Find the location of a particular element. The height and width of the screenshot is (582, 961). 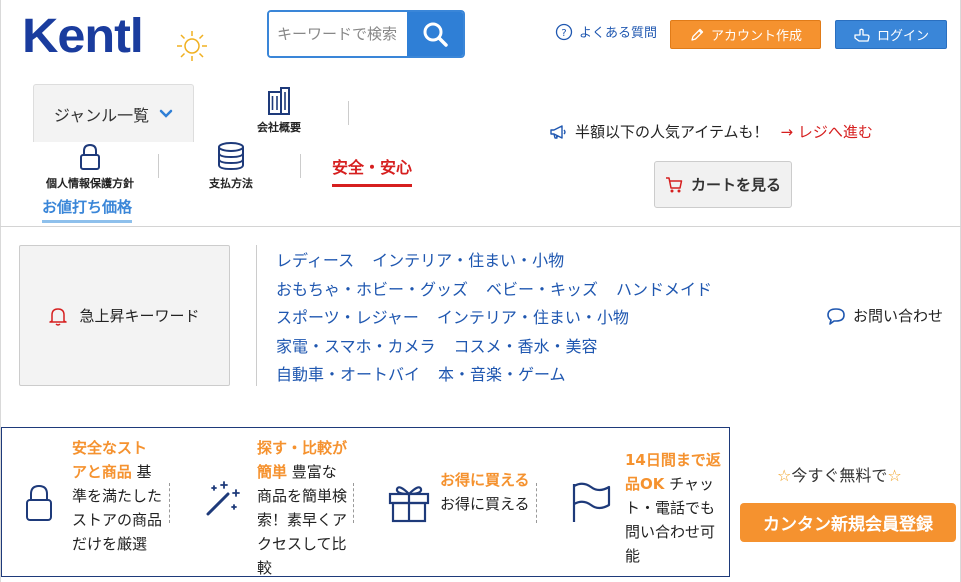

flag-icon is located at coordinates (591, 502).